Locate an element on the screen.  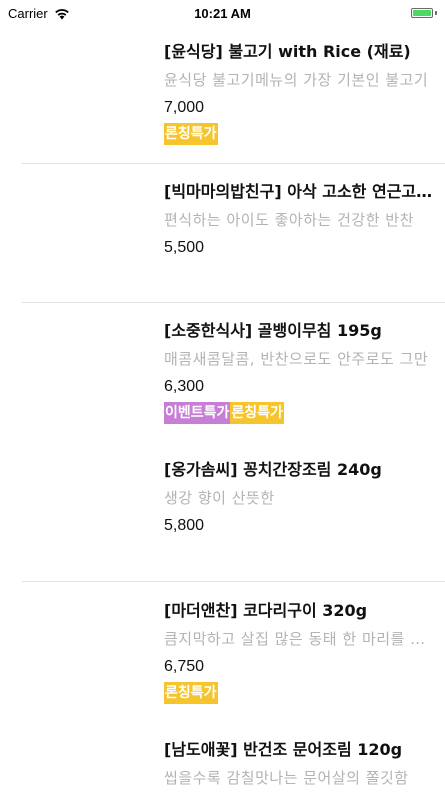
product-description: 윤식당 불고기메뉴의 가장 기본인 불고기 is located at coordinates (296, 80).